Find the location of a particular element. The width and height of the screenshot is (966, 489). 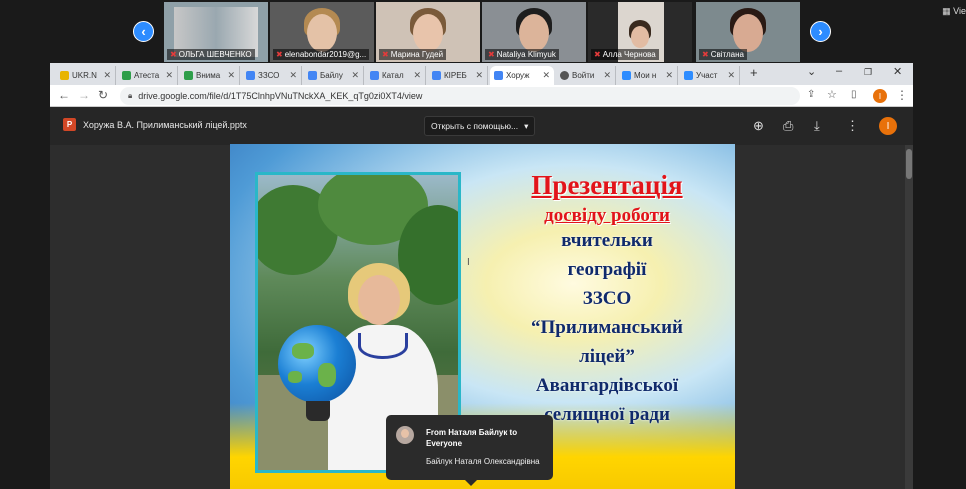

side-panel-icon: ▯ is located at coordinates (854, 94).